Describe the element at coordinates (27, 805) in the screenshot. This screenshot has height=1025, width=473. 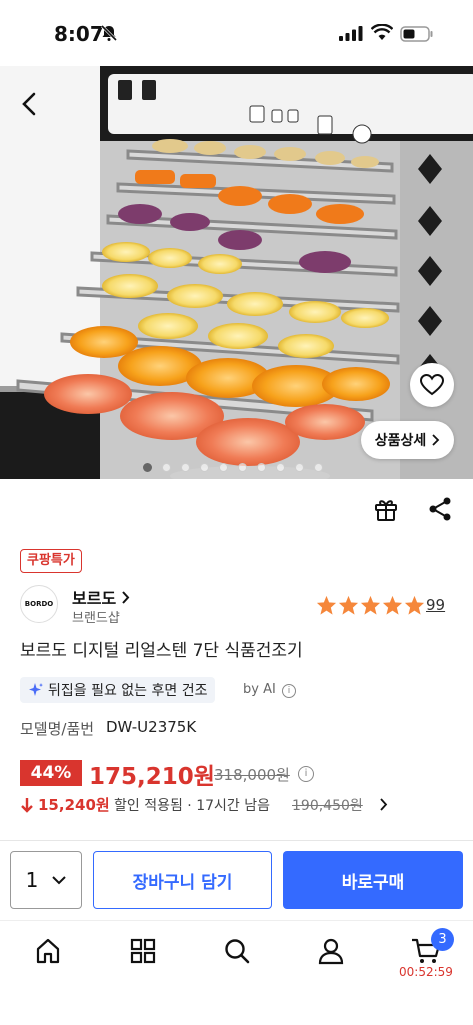
I see `arrow-down-icon` at that location.